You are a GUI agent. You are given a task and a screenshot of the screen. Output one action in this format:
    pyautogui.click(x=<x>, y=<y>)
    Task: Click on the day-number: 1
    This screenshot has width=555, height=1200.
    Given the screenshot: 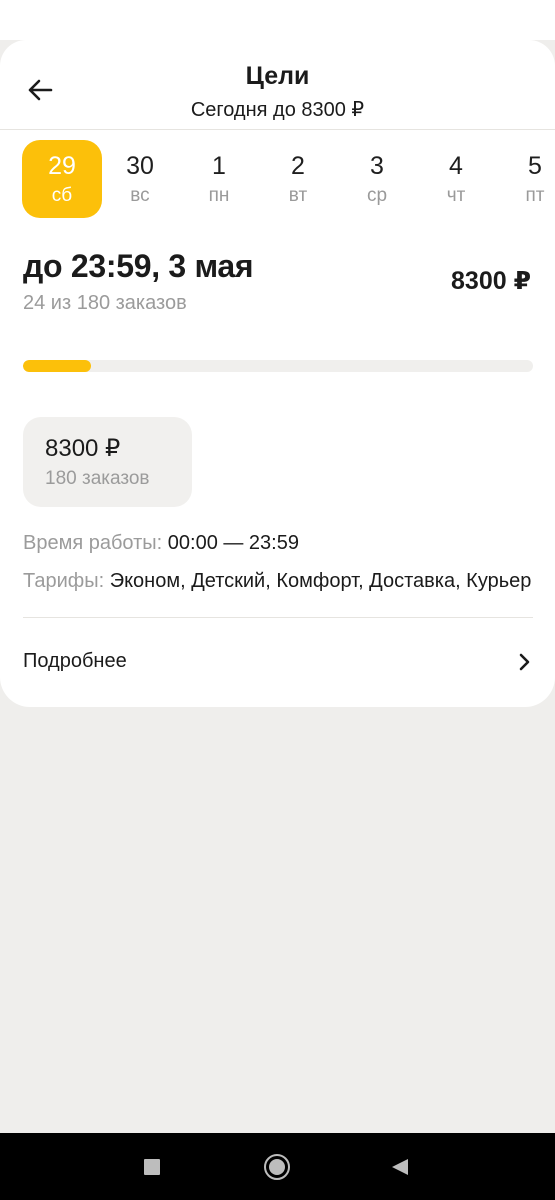 What is the action you would take?
    pyautogui.click(x=219, y=166)
    